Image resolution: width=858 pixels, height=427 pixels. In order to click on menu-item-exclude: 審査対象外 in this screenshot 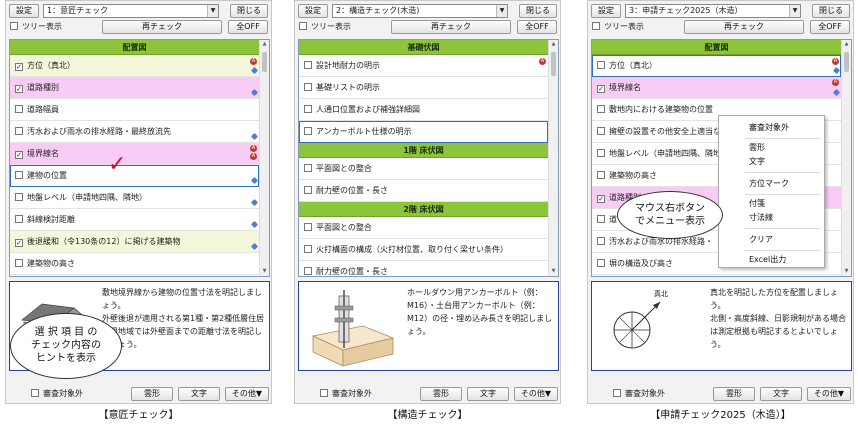, I will do `click(771, 128)`.